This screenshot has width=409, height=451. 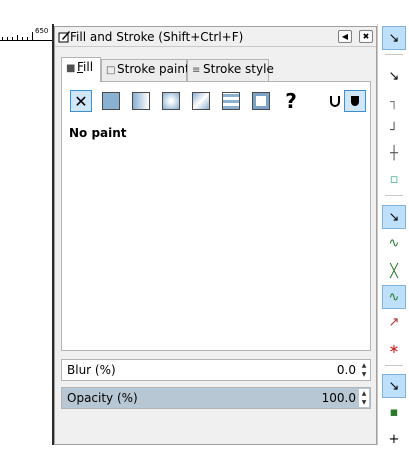 I want to click on fill-rule-evenodd-icon, so click(x=335, y=101).